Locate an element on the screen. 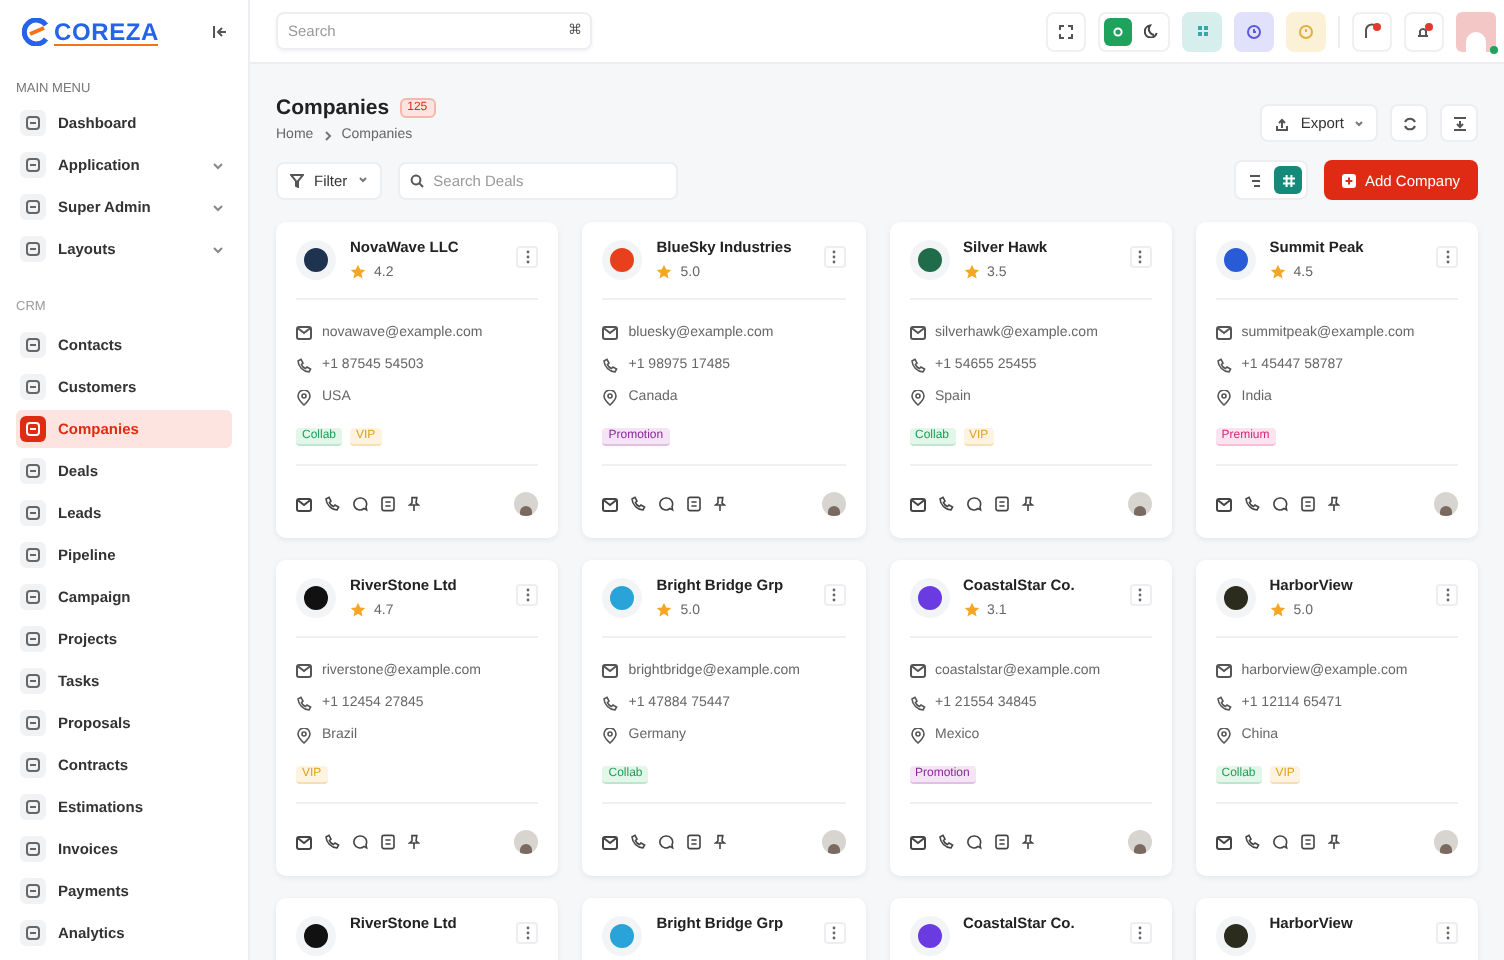 The width and height of the screenshot is (1504, 960). grid-view-button is located at coordinates (1288, 180).